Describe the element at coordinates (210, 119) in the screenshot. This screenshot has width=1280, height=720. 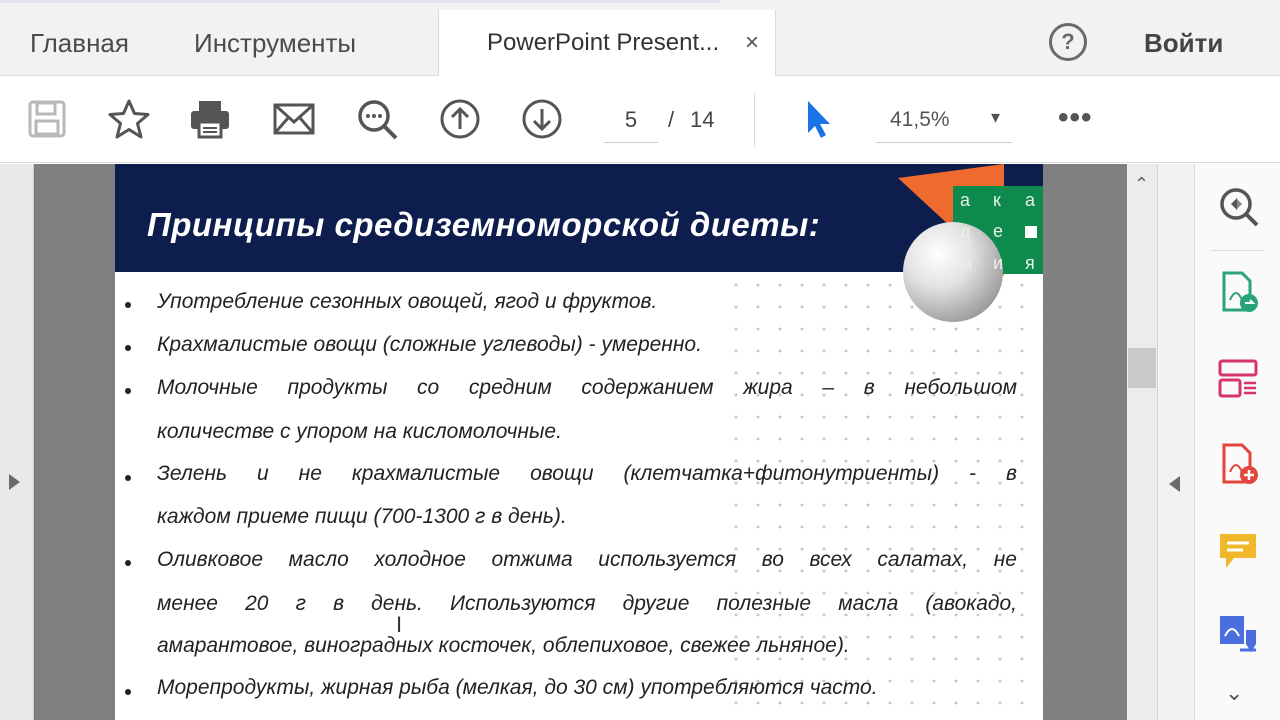
I see `print-icon` at that location.